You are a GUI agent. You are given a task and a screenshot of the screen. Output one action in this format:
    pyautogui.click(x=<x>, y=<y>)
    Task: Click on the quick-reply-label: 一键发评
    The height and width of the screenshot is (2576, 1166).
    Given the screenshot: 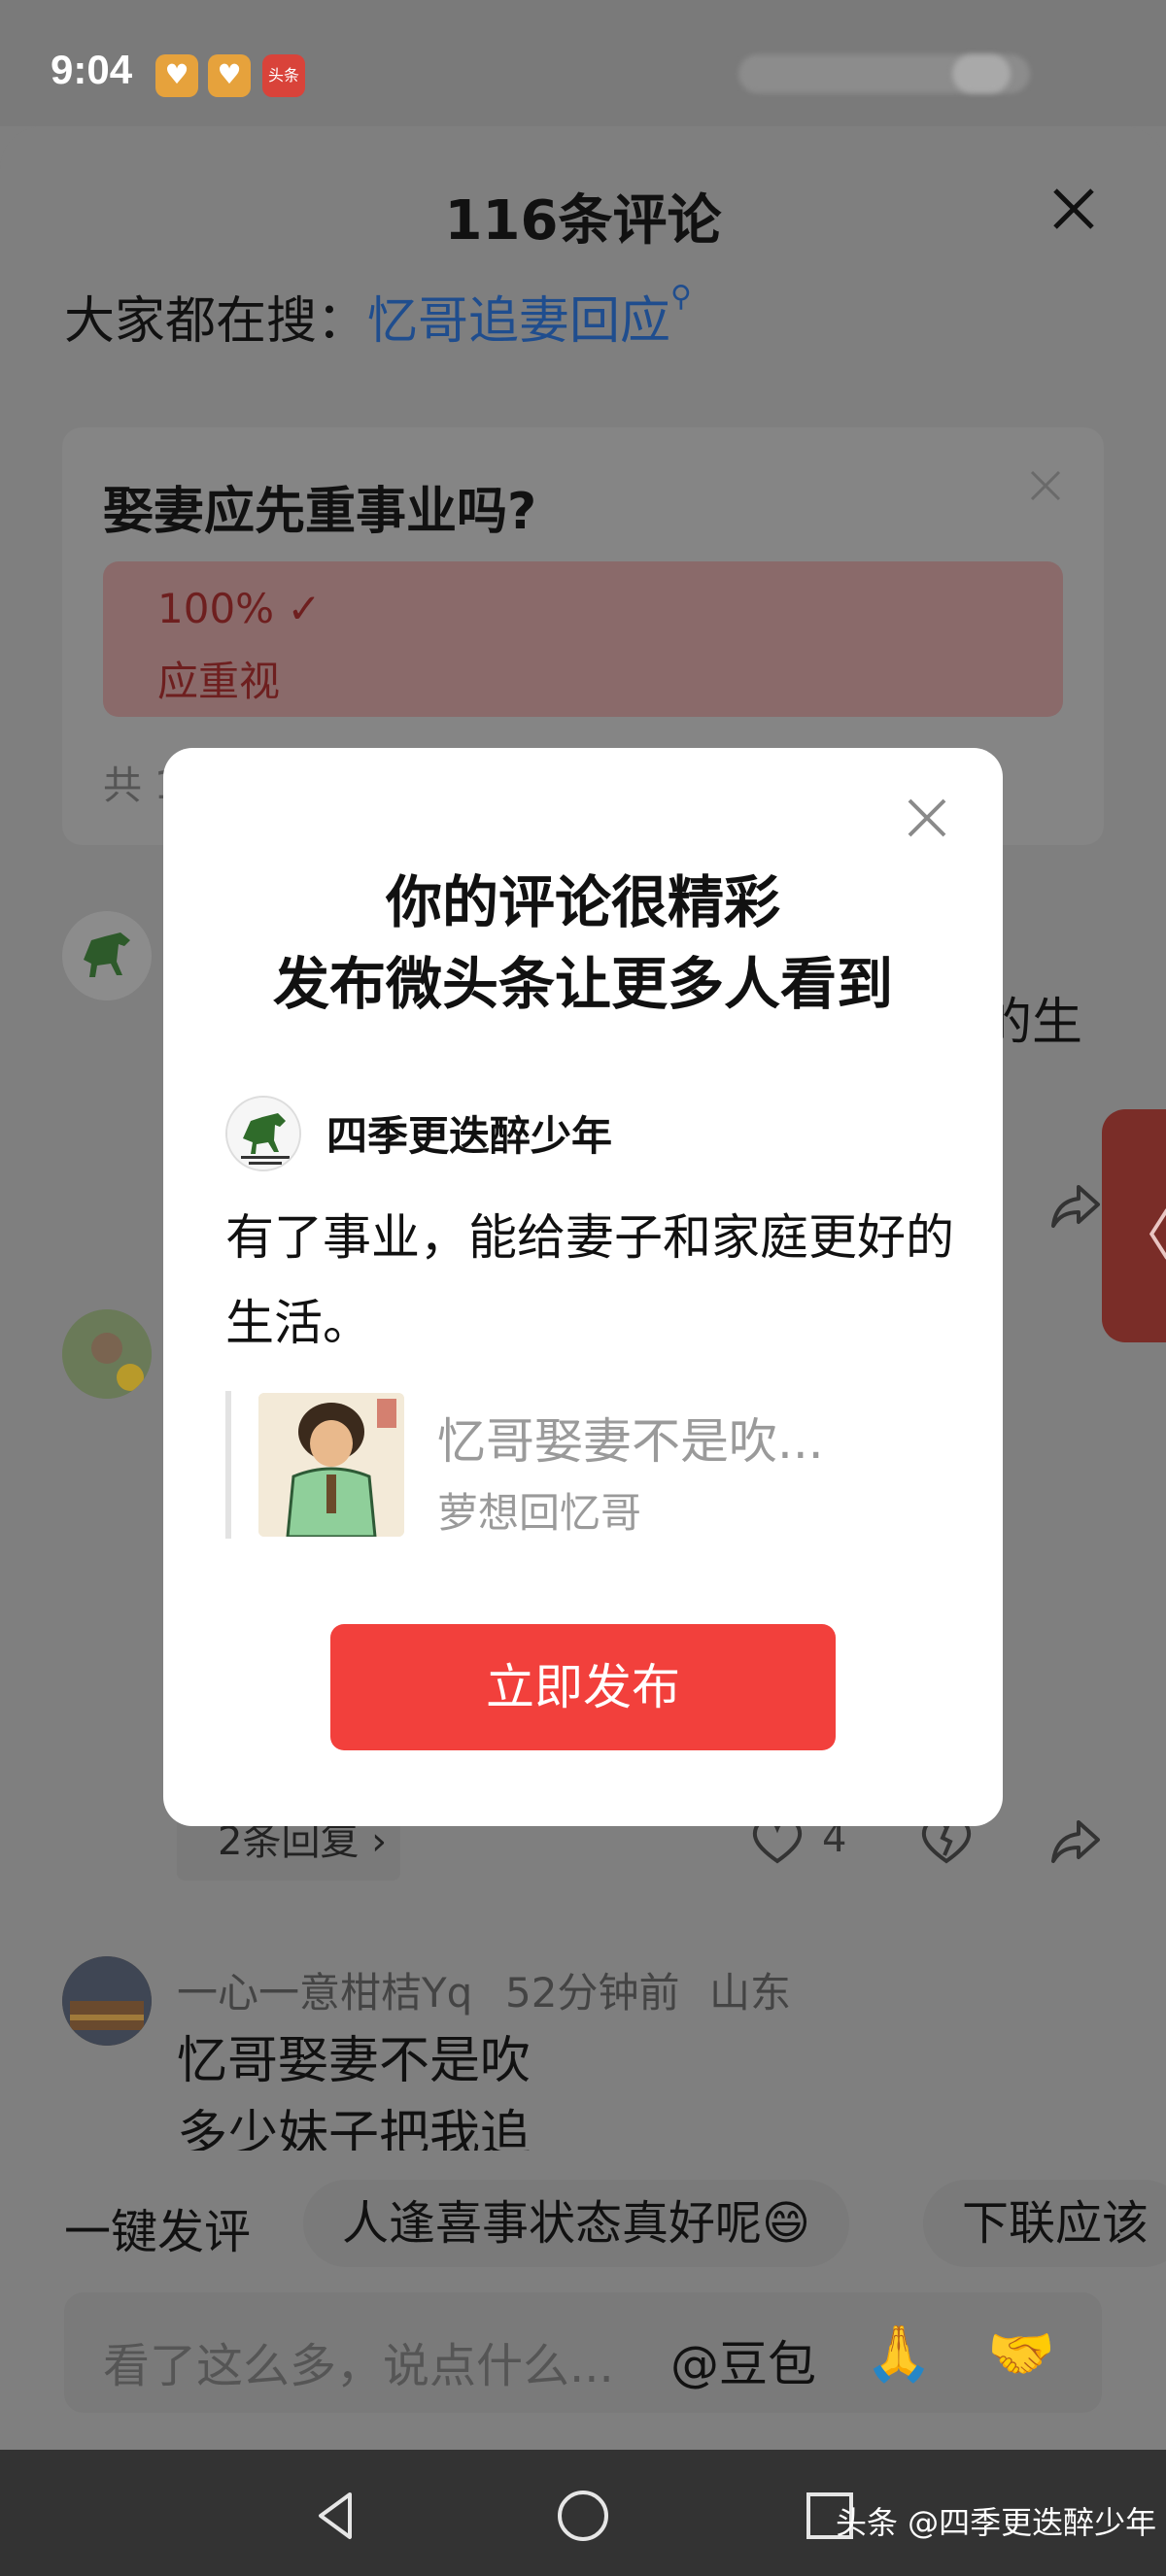 What is the action you would take?
    pyautogui.click(x=158, y=2232)
    